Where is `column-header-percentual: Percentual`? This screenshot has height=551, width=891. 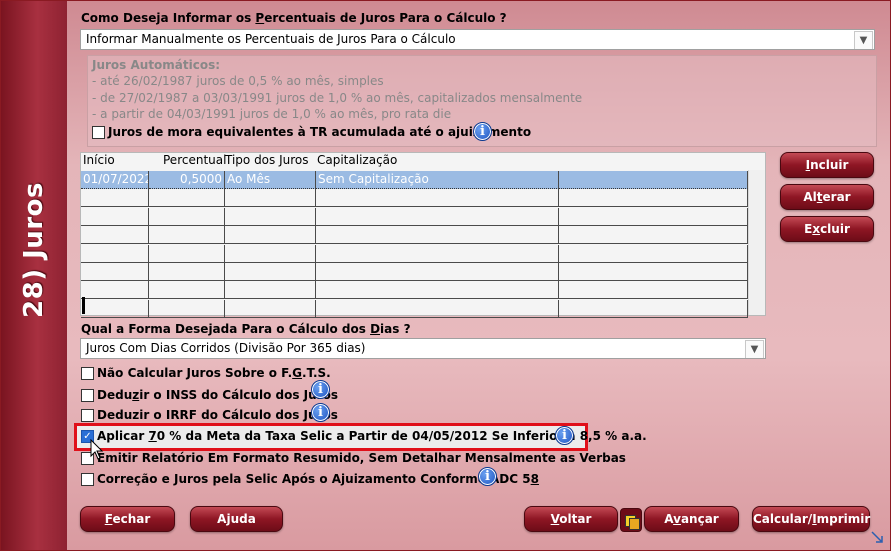
column-header-percentual: Percentual is located at coordinates (194, 161).